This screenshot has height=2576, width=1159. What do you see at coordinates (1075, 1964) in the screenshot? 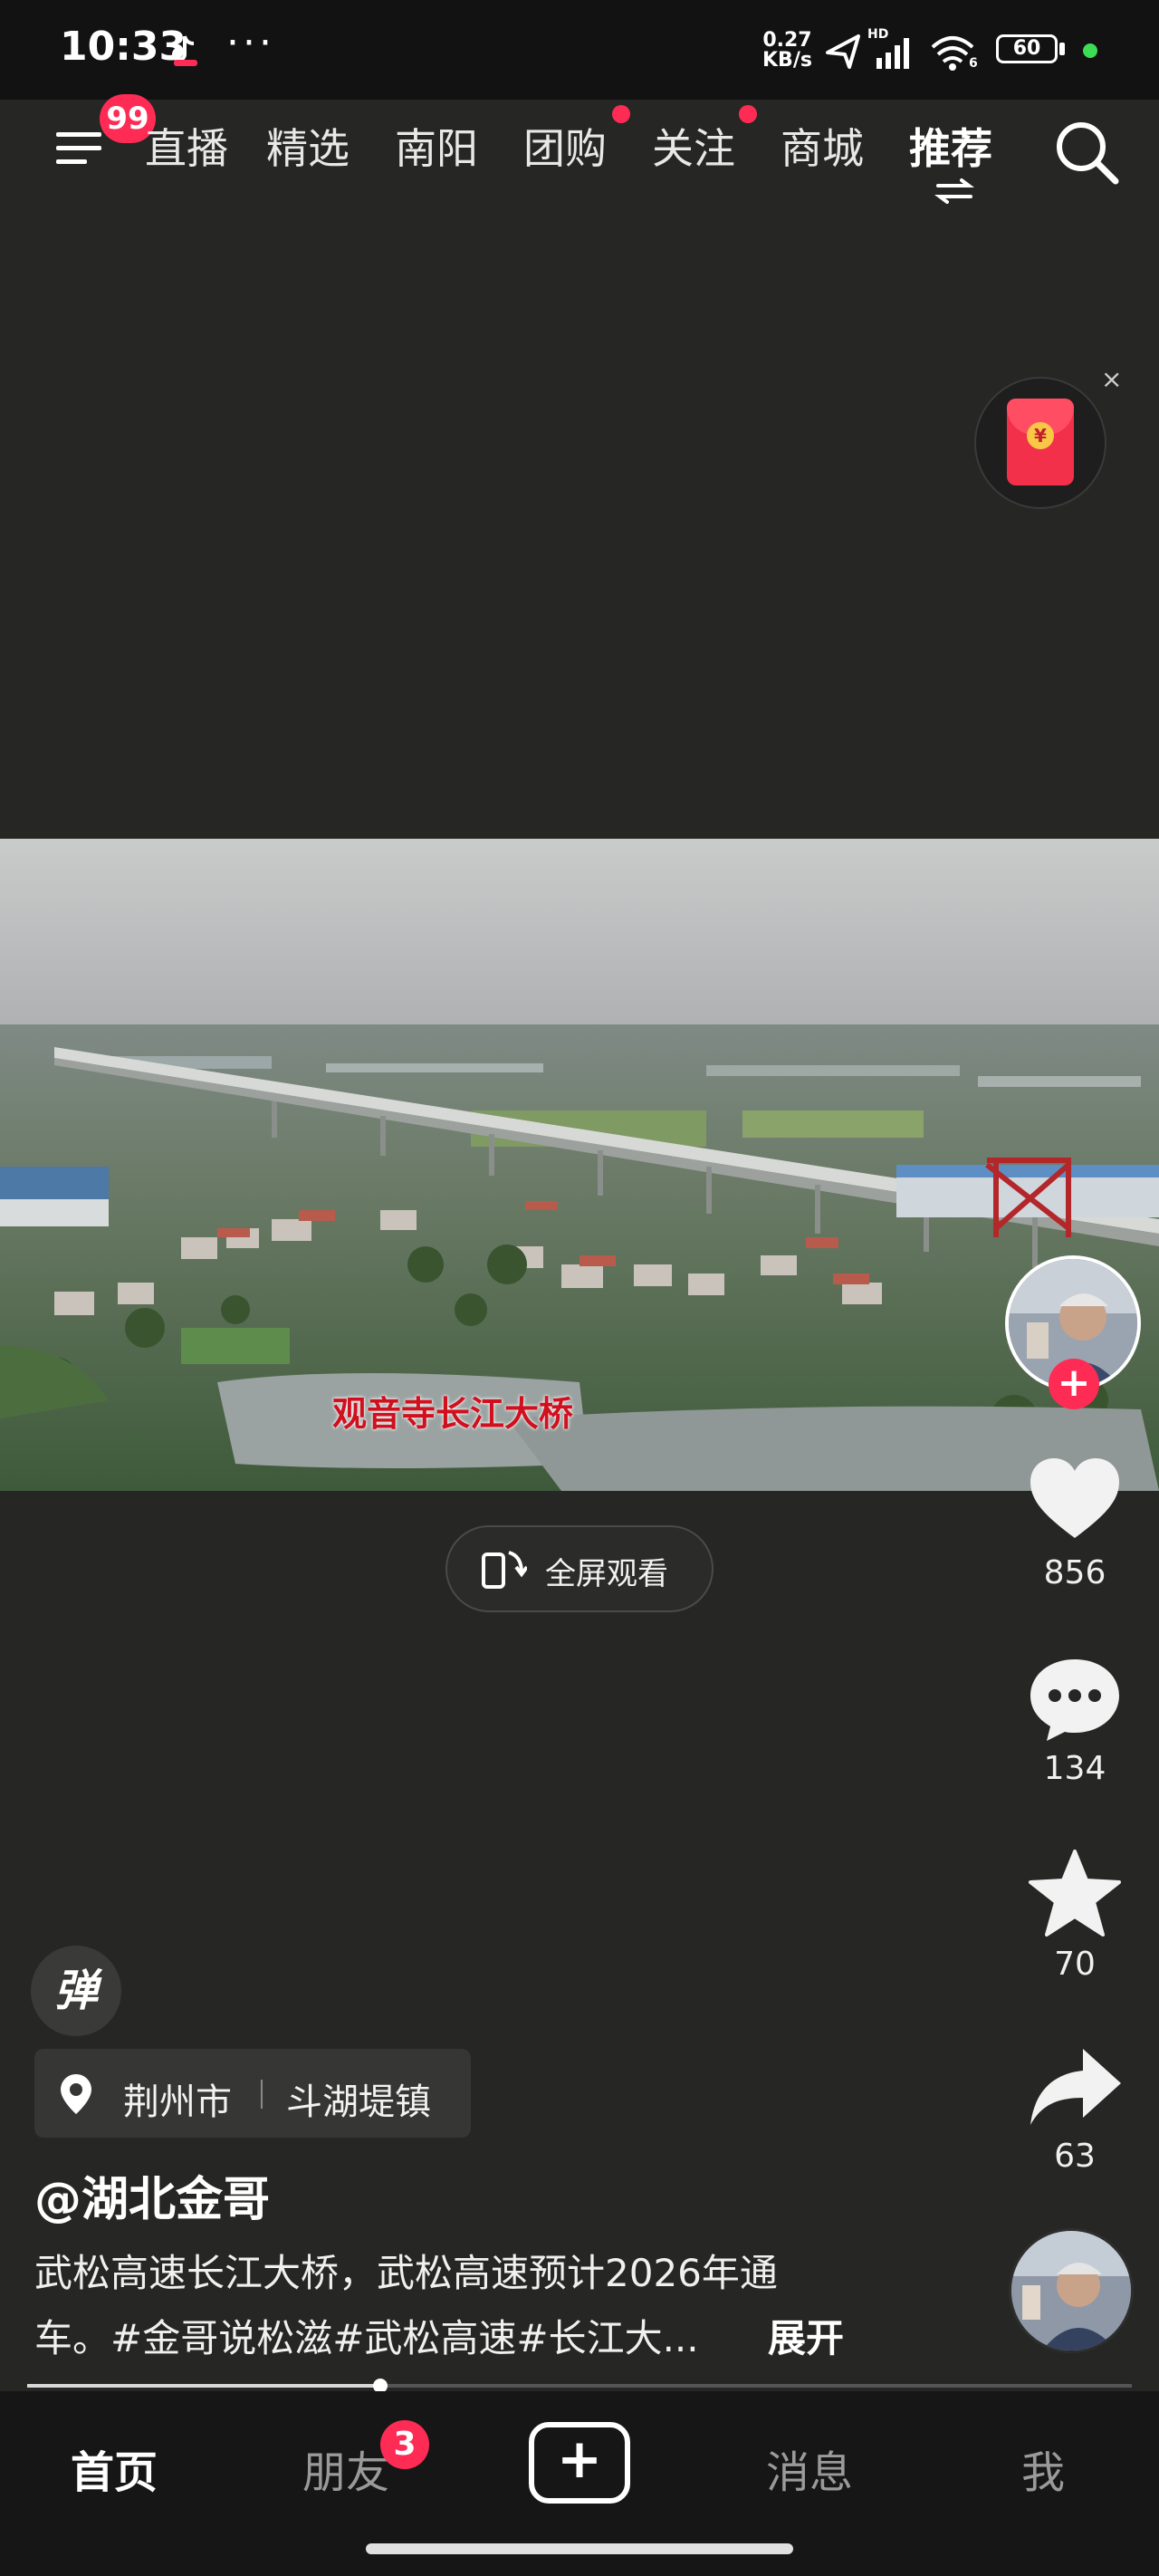
I see `favorite-count: 70` at bounding box center [1075, 1964].